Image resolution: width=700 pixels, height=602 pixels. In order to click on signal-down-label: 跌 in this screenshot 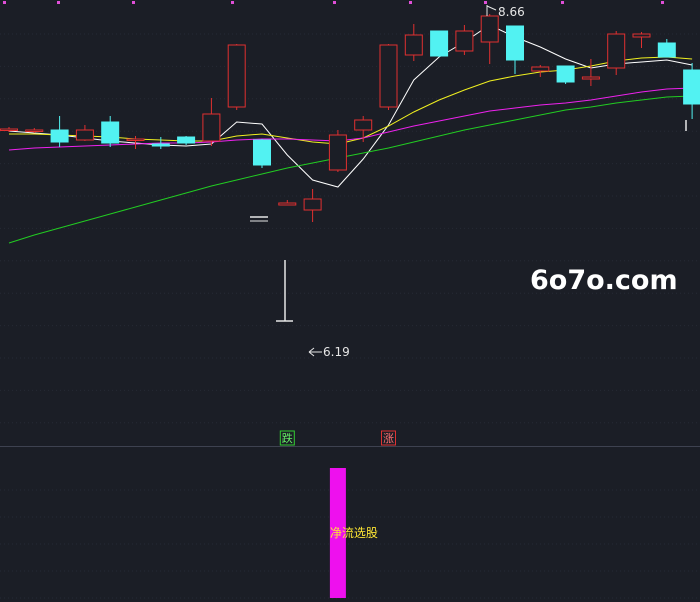, I will do `click(287, 438)`.